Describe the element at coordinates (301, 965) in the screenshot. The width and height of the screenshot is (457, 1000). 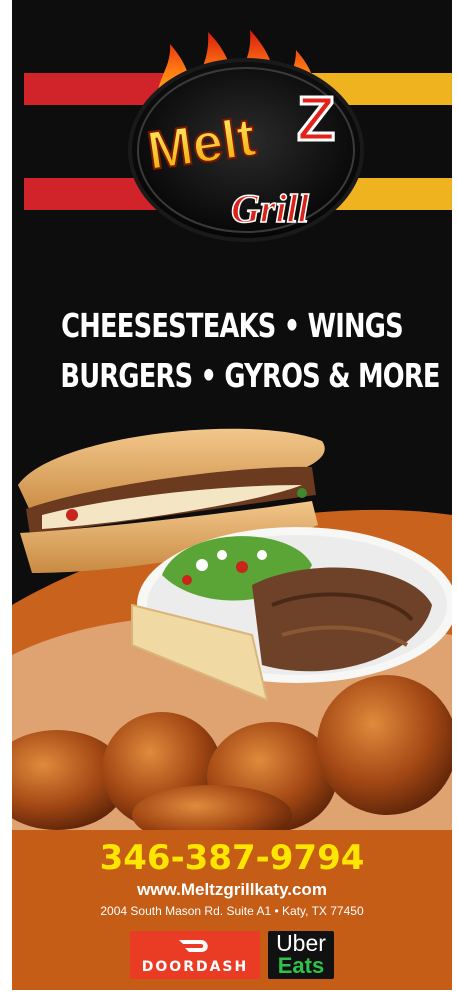
I see `eats-label: Eats` at that location.